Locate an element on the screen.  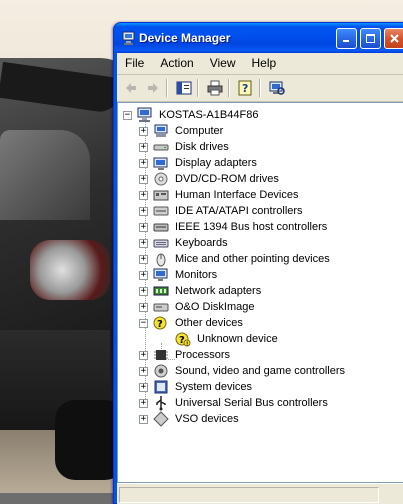
menu-help: Help is located at coordinates (264, 63).